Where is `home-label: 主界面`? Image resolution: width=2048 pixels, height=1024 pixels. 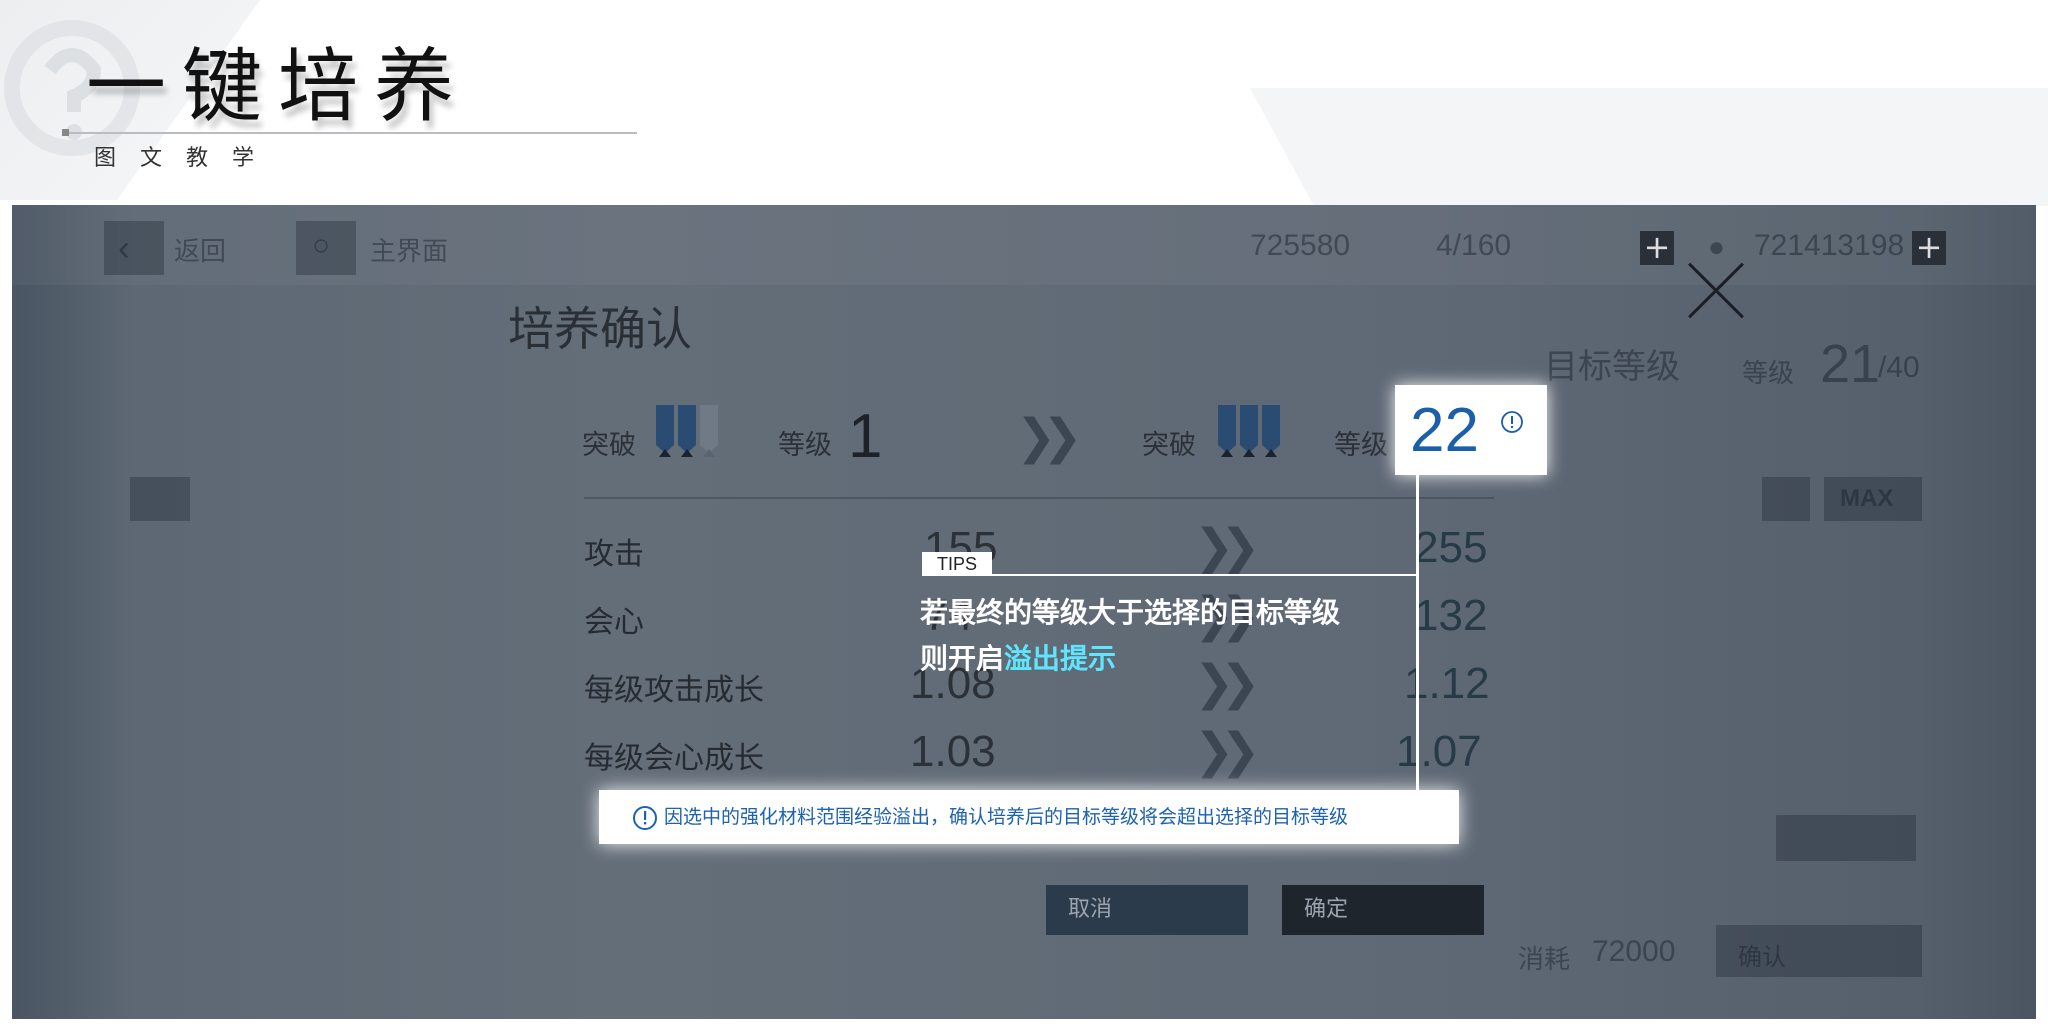
home-label: 主界面 is located at coordinates (409, 251).